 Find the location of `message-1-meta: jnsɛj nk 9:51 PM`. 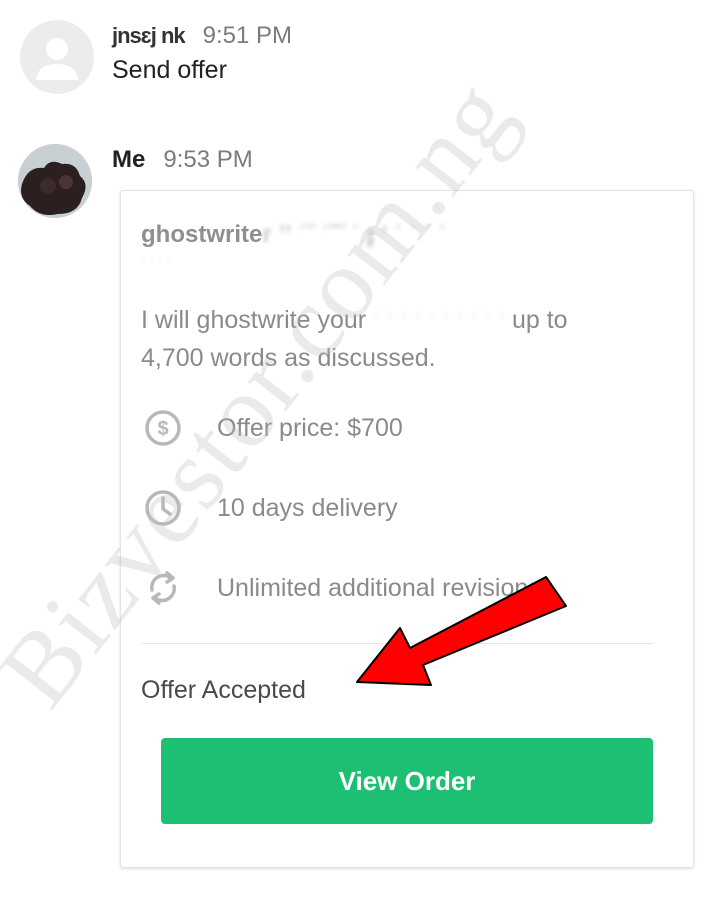

message-1-meta: jnsɛj nk 9:51 PM is located at coordinates (202, 36).